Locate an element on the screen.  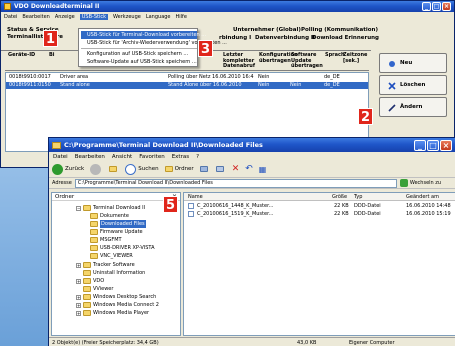
edit-icon is located at coordinates (392, 108).